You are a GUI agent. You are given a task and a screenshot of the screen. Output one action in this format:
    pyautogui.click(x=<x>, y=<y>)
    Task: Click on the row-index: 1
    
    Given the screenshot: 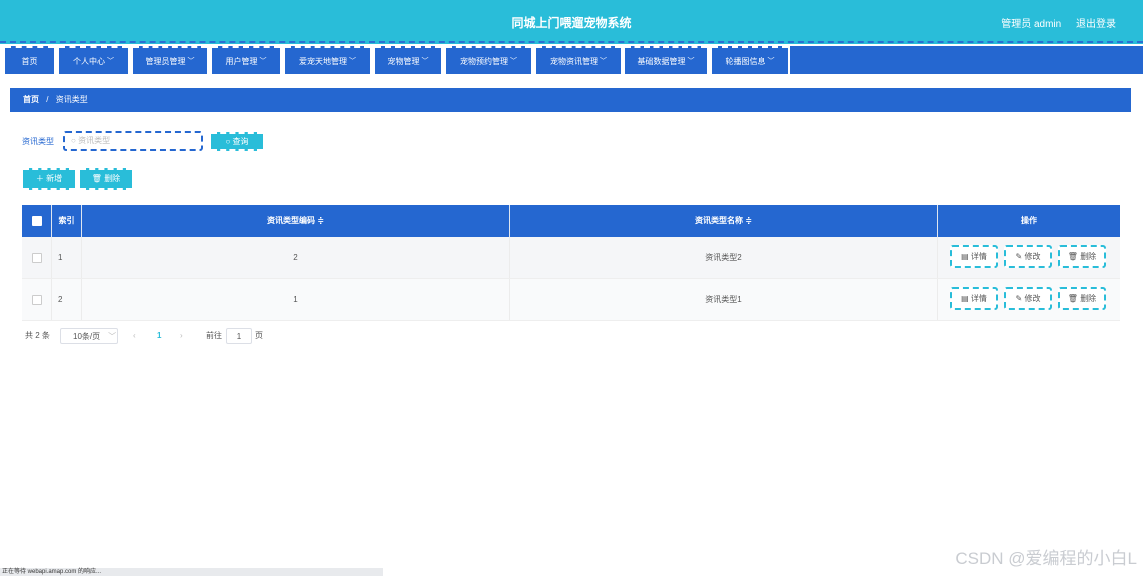 What is the action you would take?
    pyautogui.click(x=67, y=257)
    